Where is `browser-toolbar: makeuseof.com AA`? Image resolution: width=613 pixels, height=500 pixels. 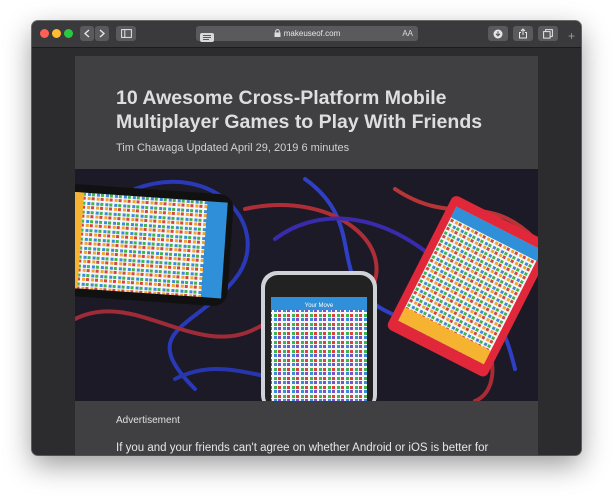 browser-toolbar: makeuseof.com AA is located at coordinates (306, 34).